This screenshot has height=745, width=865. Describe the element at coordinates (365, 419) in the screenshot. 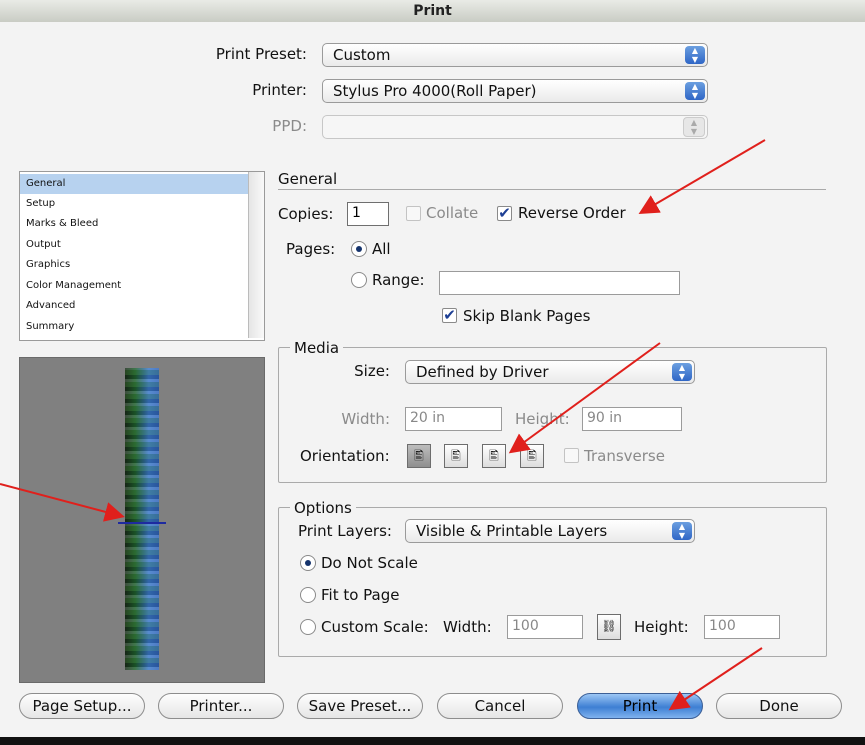

I see `media-width-label: Width:` at that location.